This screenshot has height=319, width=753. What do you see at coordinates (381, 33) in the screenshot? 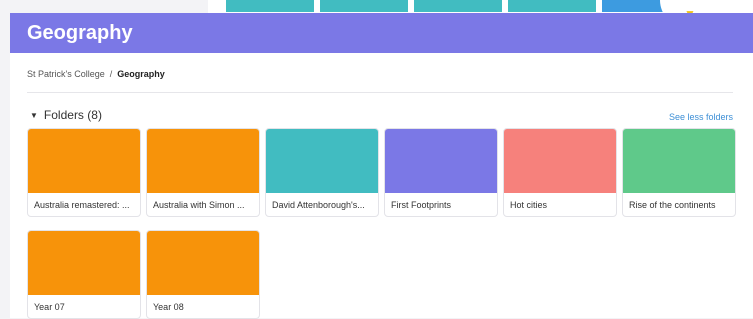
I see `page-header: Geography` at bounding box center [381, 33].